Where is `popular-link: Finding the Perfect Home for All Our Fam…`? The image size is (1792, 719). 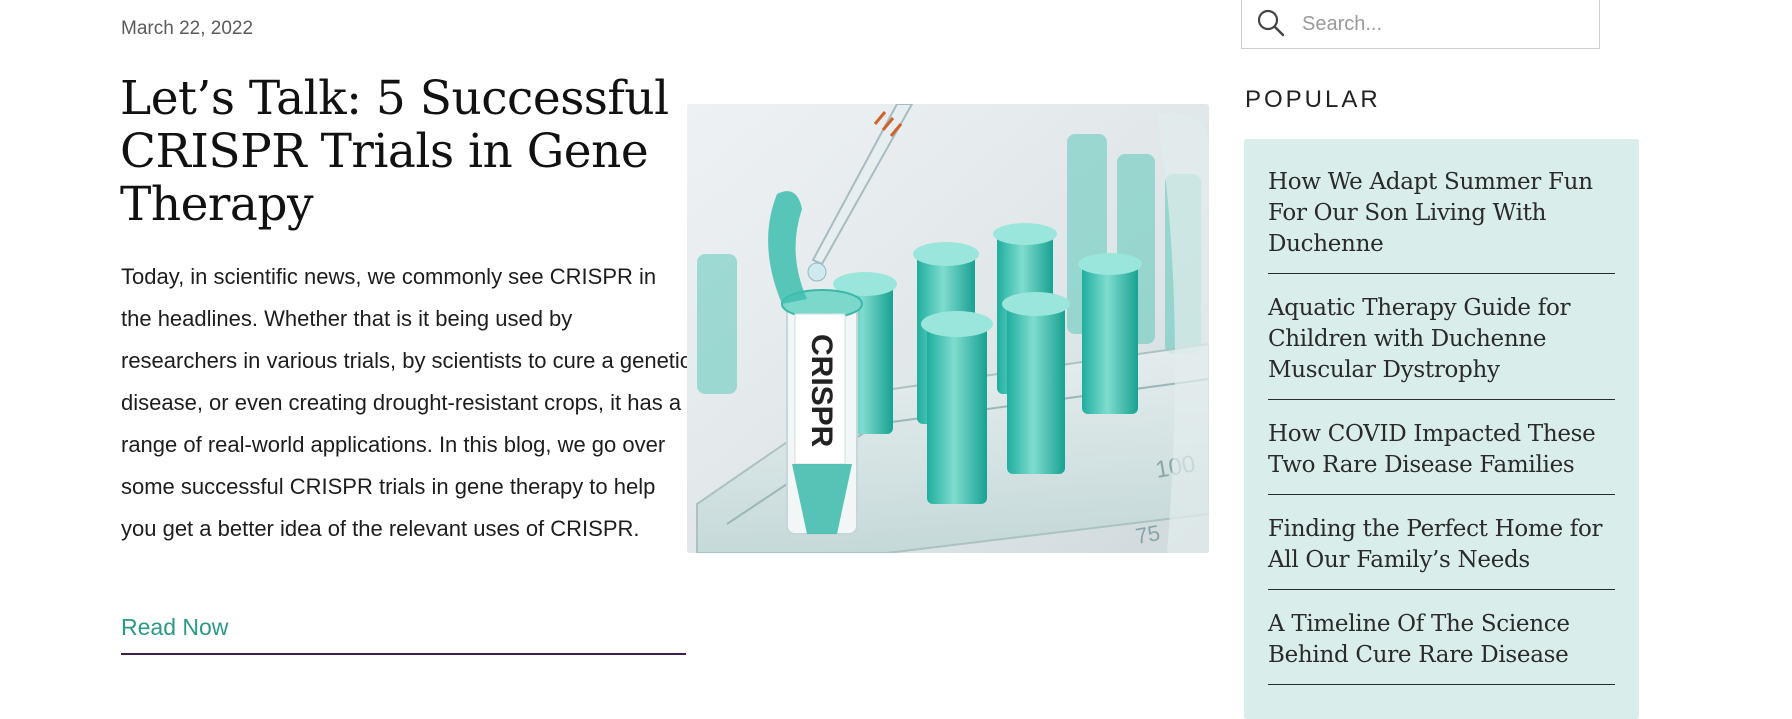
popular-link: Finding the Perfect Home for All Our Fam… is located at coordinates (1441, 545).